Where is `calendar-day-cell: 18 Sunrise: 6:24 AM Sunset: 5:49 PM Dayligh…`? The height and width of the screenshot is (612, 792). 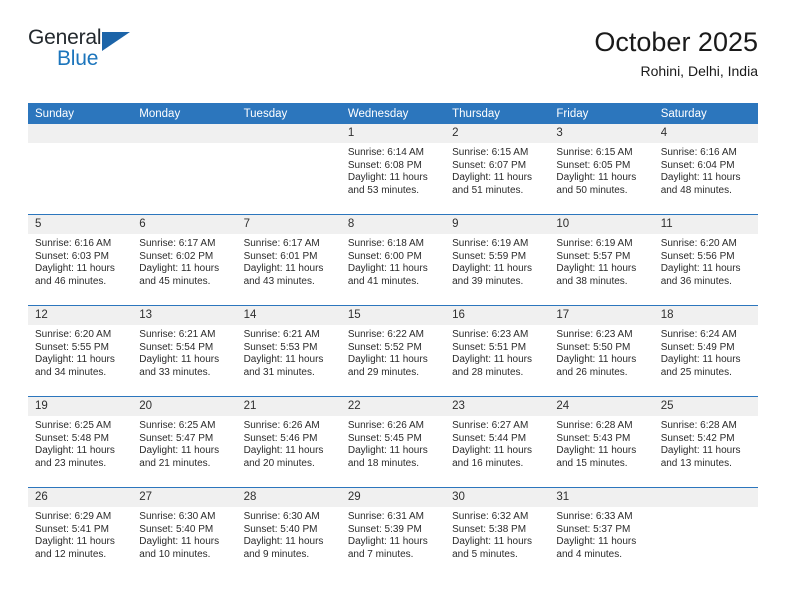 calendar-day-cell: 18 Sunrise: 6:24 AM Sunset: 5:49 PM Dayligh… is located at coordinates (705, 351).